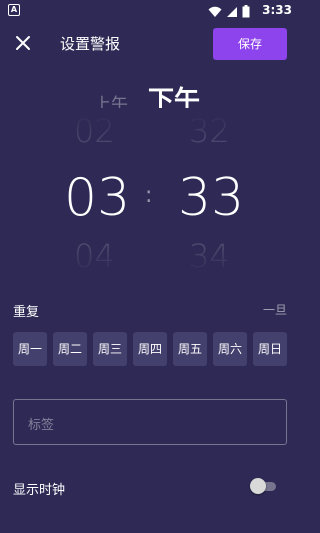 This screenshot has height=533, width=320. I want to click on close-icon, so click(23, 43).